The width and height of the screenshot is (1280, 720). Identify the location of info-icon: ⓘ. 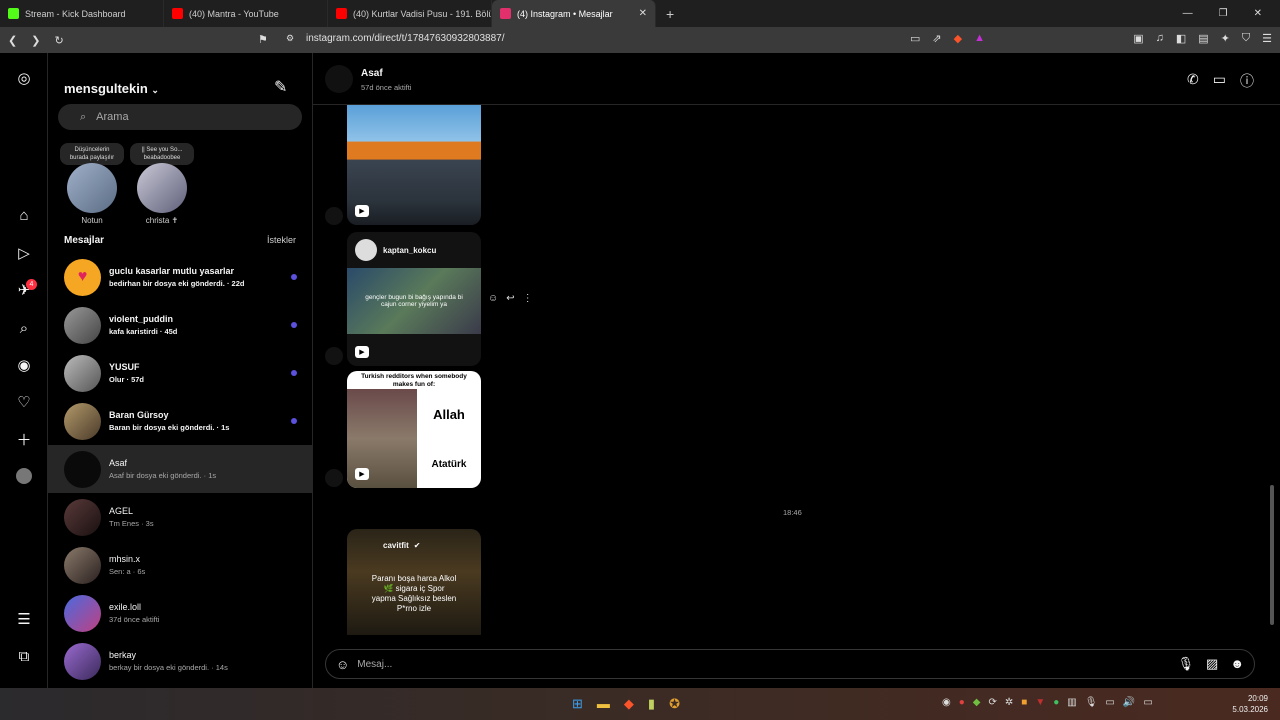
(1247, 81).